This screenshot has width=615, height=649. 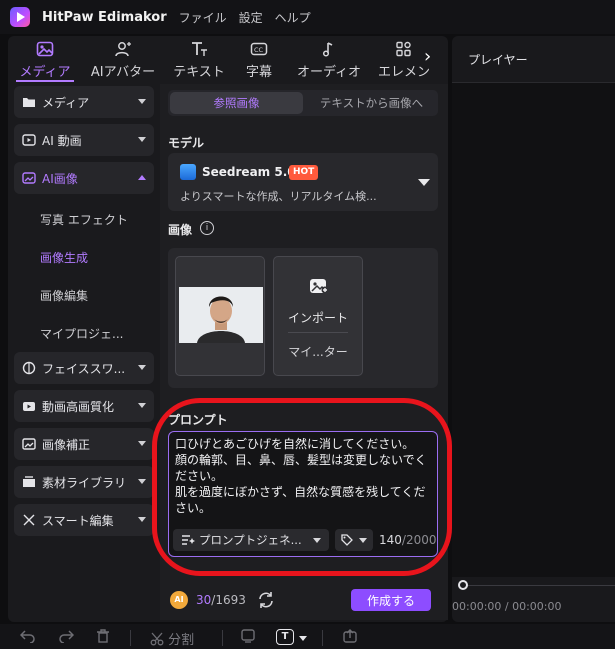 I want to click on title-bar: HitPaw Edimakor ファイル 設定 ヘルプ, so click(x=307, y=17).